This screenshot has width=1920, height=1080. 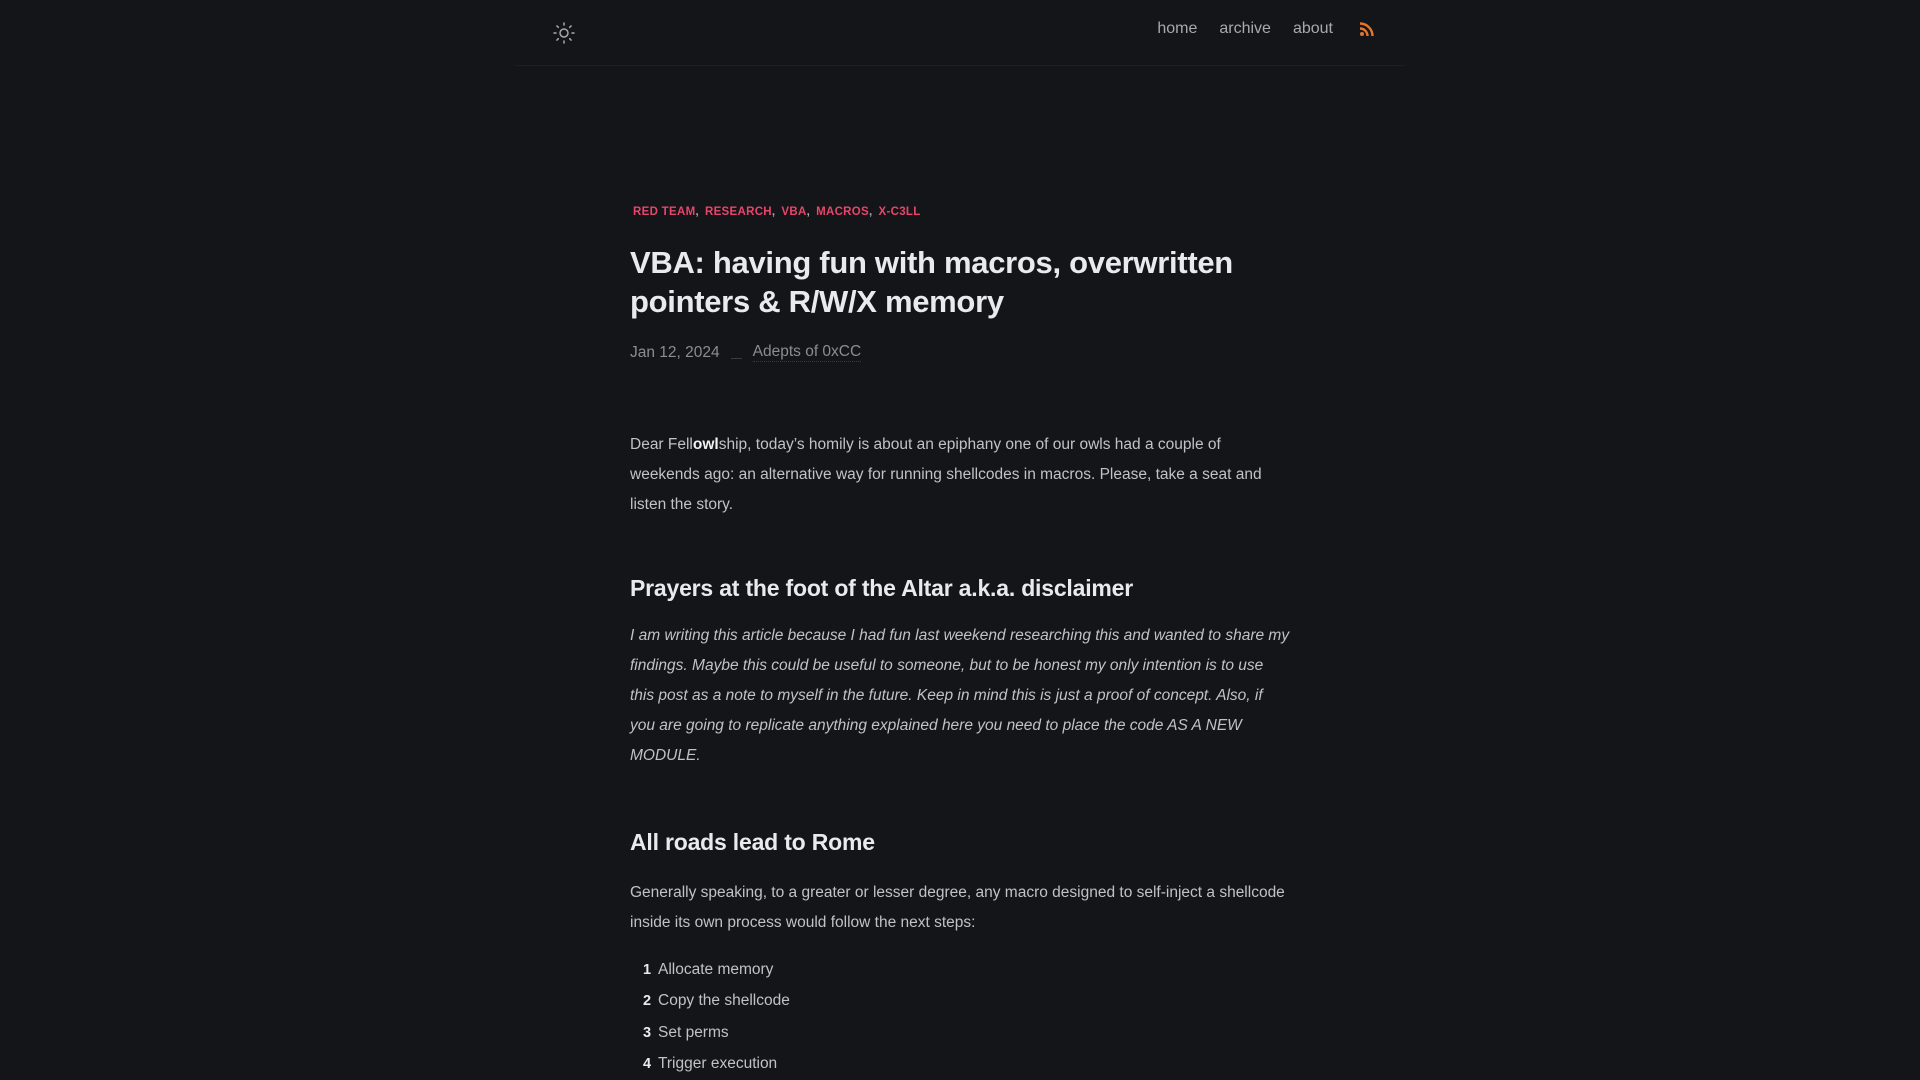 What do you see at coordinates (900, 212) in the screenshot?
I see `tag-x-c3ll: X-C3LL` at bounding box center [900, 212].